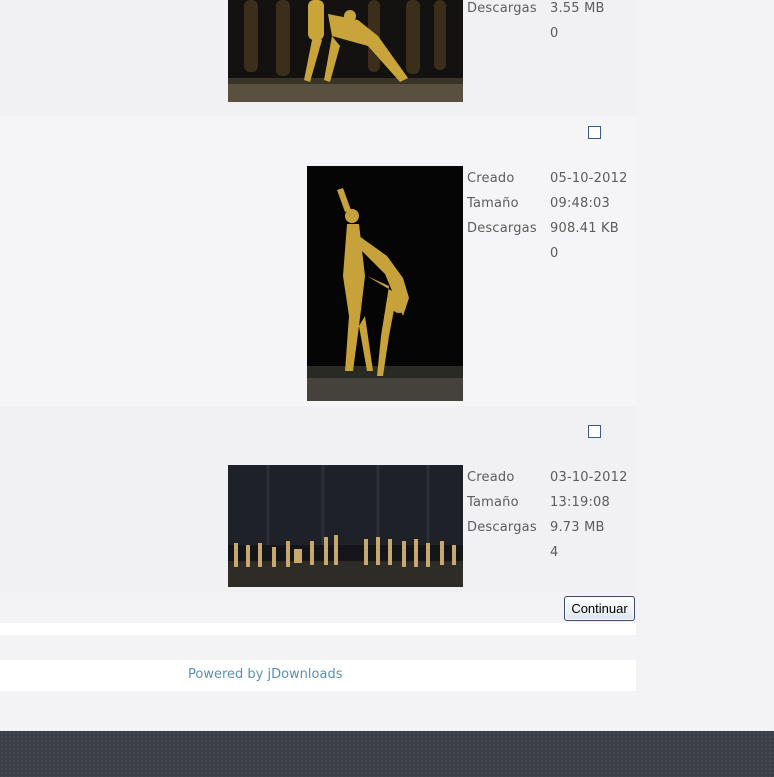 This screenshot has height=777, width=774. What do you see at coordinates (265, 674) in the screenshot?
I see `powered-by-link: Powered by jDownloads` at bounding box center [265, 674].